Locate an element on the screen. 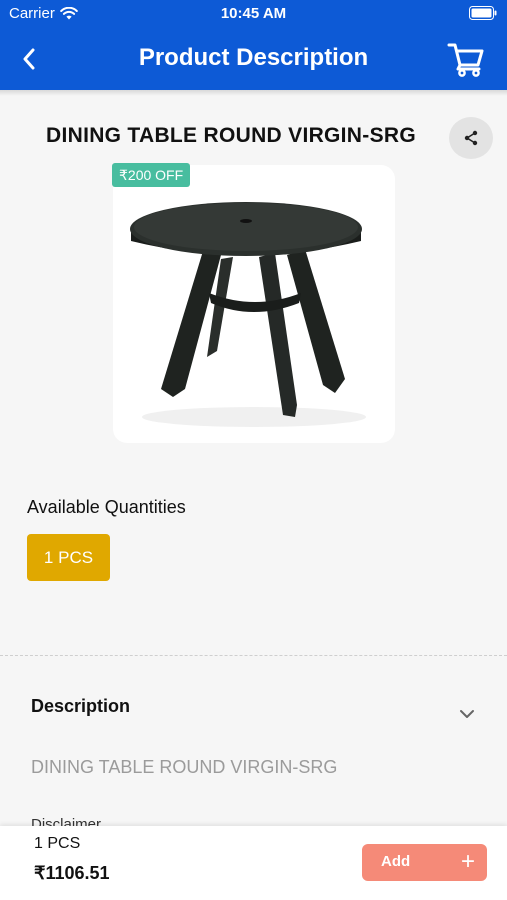  share-button is located at coordinates (471, 138).